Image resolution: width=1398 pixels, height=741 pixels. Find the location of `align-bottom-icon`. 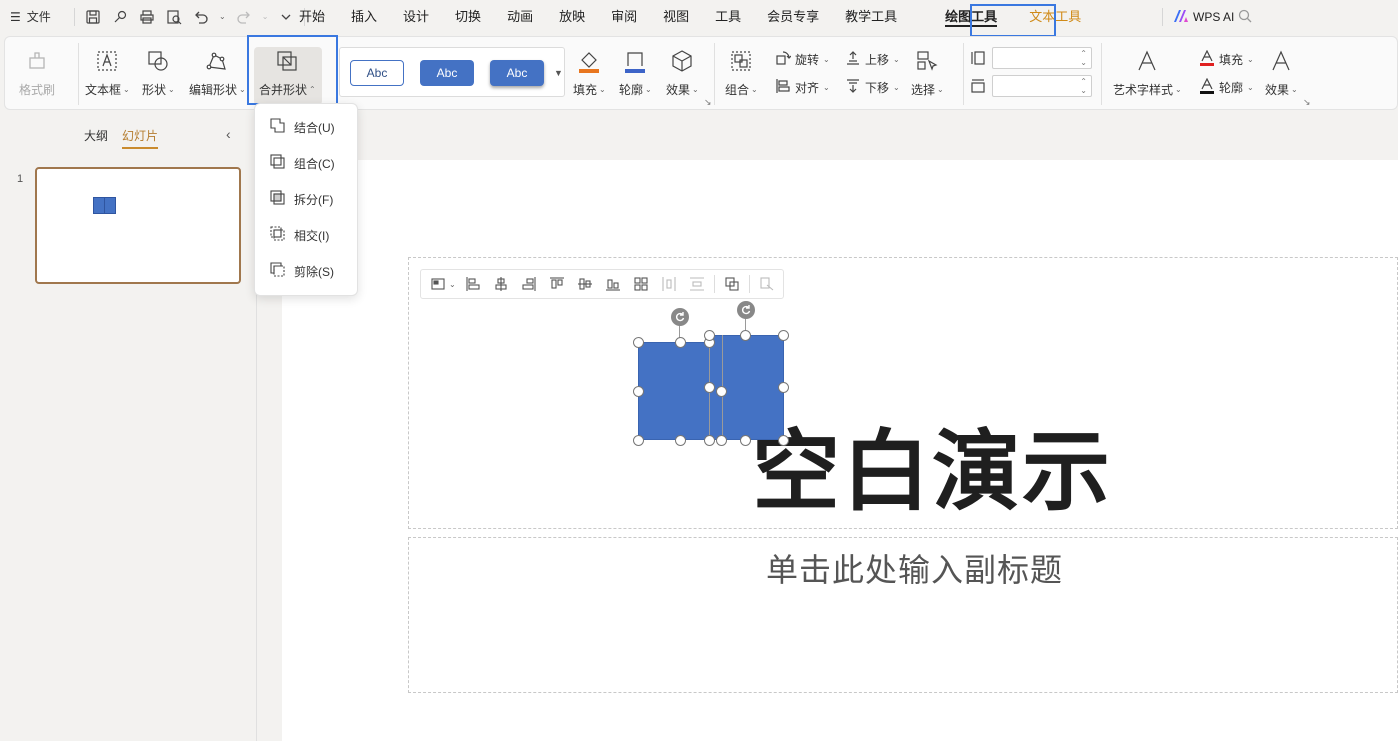

align-bottom-icon is located at coordinates (613, 284).